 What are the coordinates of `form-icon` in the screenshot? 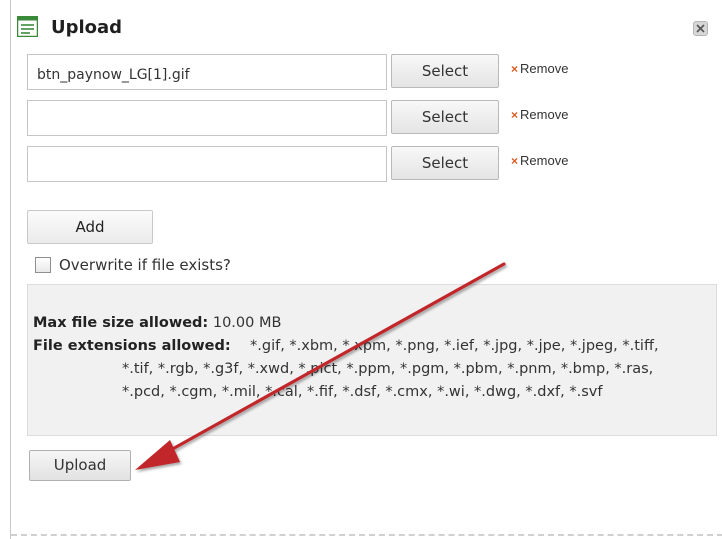 It's located at (27, 26).